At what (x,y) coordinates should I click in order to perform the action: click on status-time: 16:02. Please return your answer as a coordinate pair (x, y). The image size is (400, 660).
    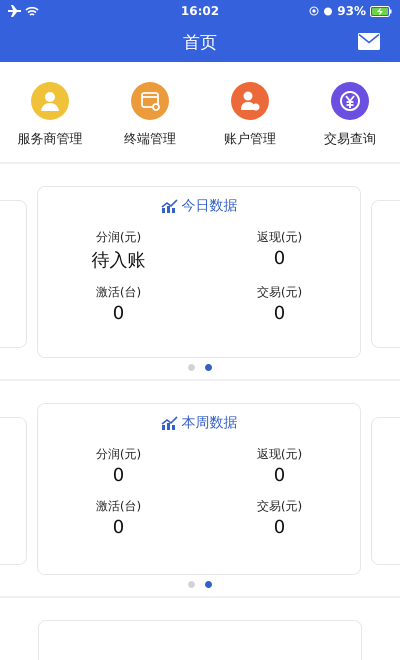
    Looking at the image, I should click on (200, 11).